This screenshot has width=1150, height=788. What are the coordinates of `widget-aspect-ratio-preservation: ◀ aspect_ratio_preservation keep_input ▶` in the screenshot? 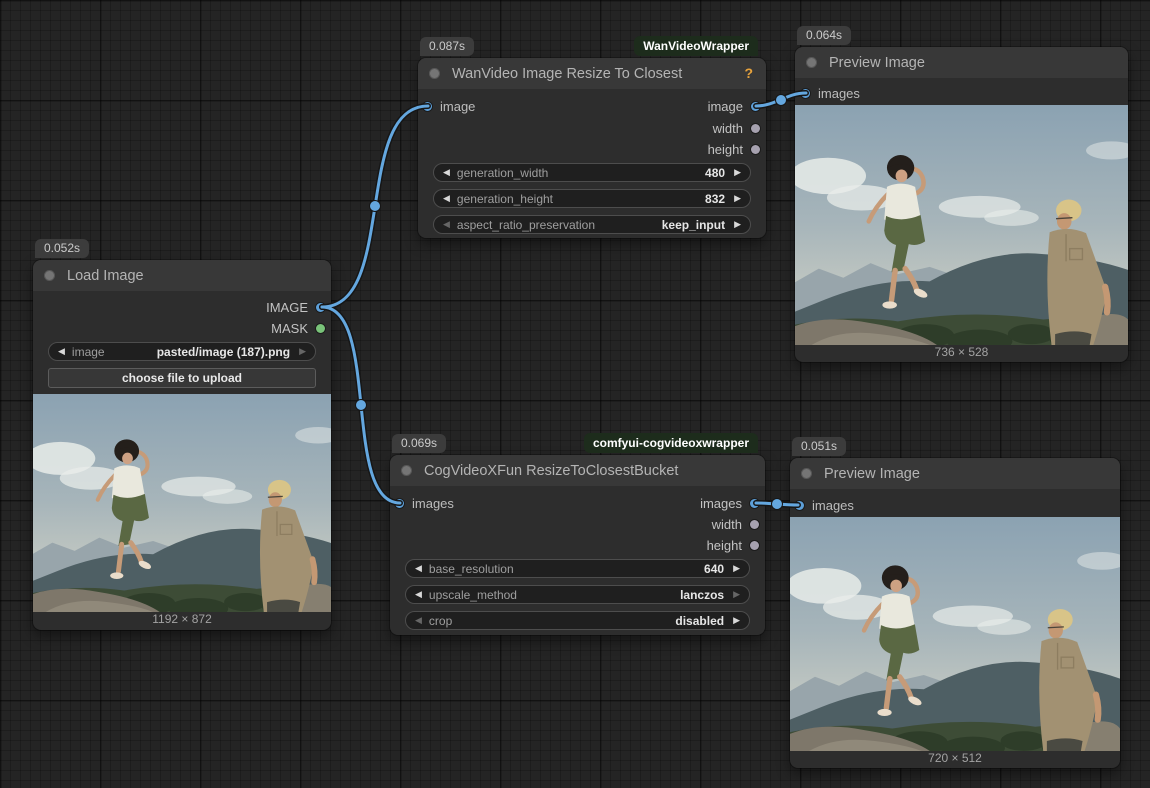 It's located at (592, 224).